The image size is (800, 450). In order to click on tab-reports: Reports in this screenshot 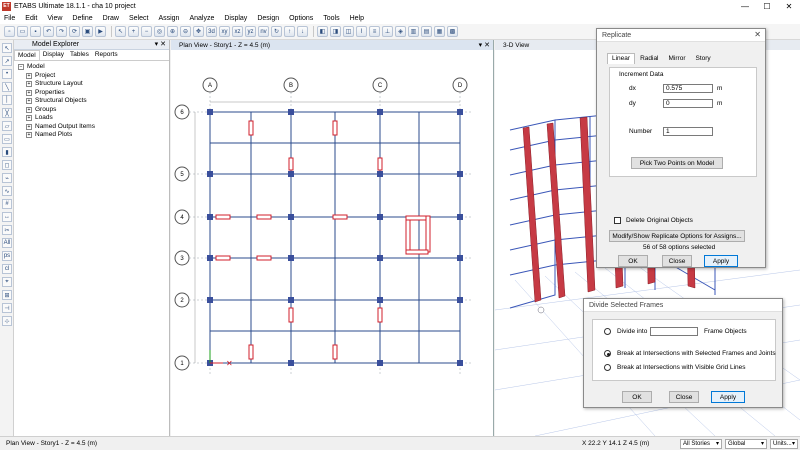, I will do `click(106, 55)`.